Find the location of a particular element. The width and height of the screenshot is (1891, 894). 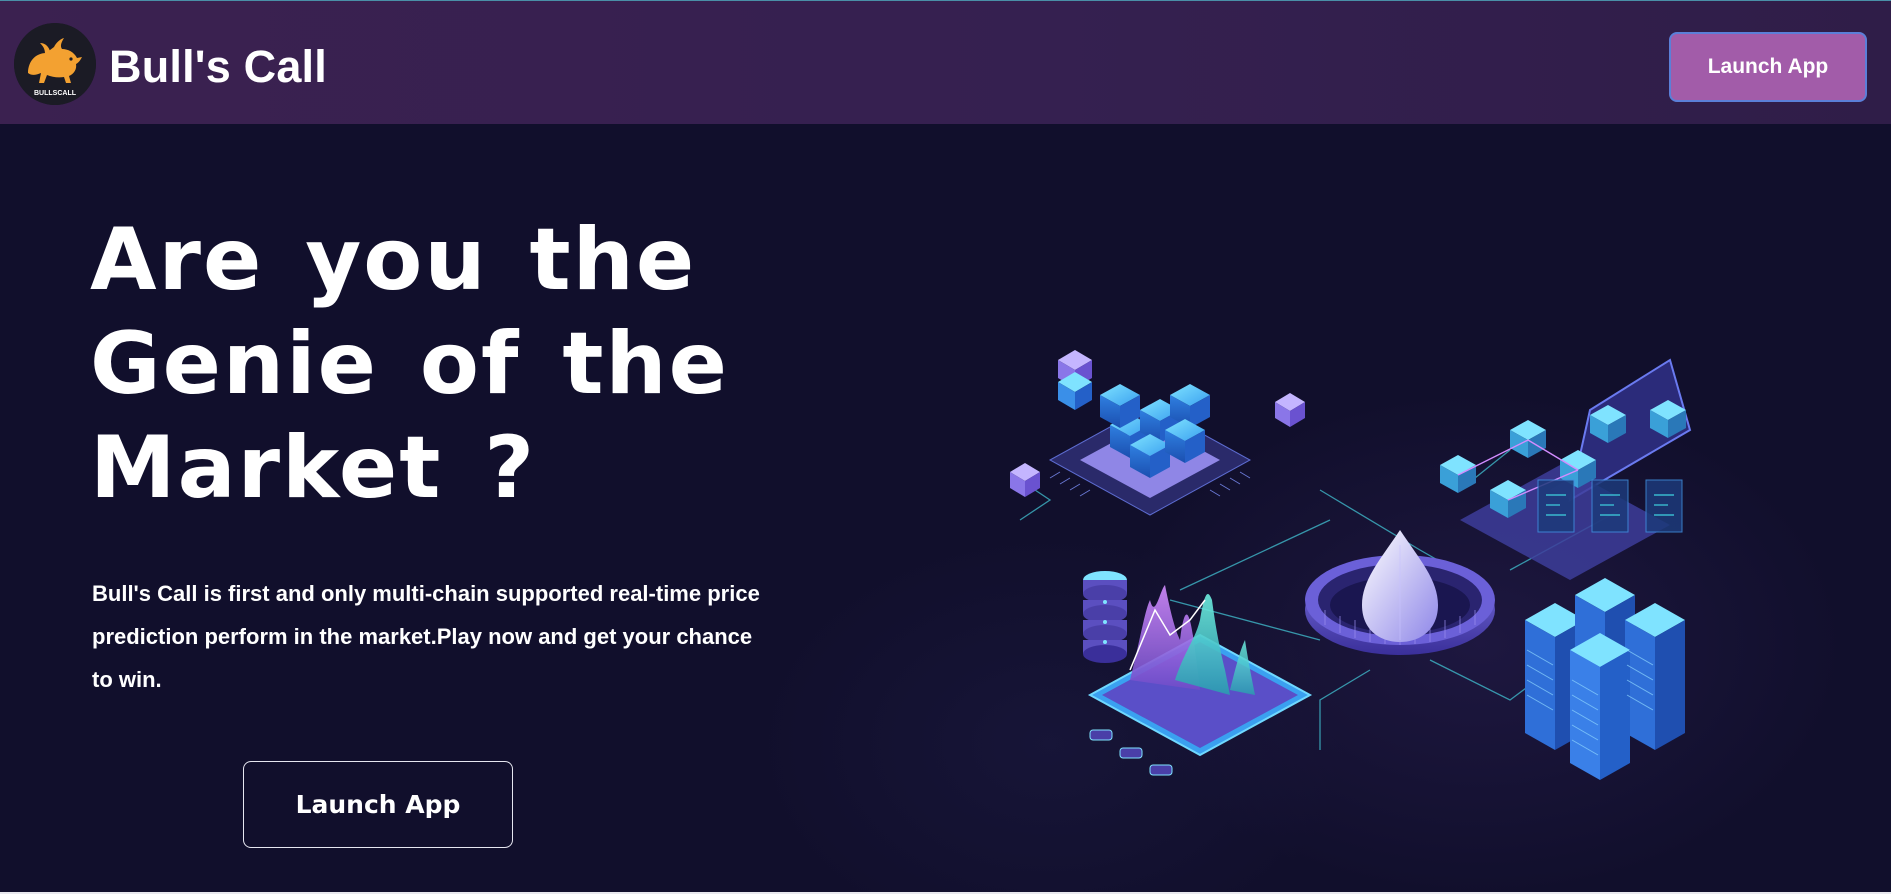

navbar: BULLSCALL Bull's Call Launch App is located at coordinates (945, 62).